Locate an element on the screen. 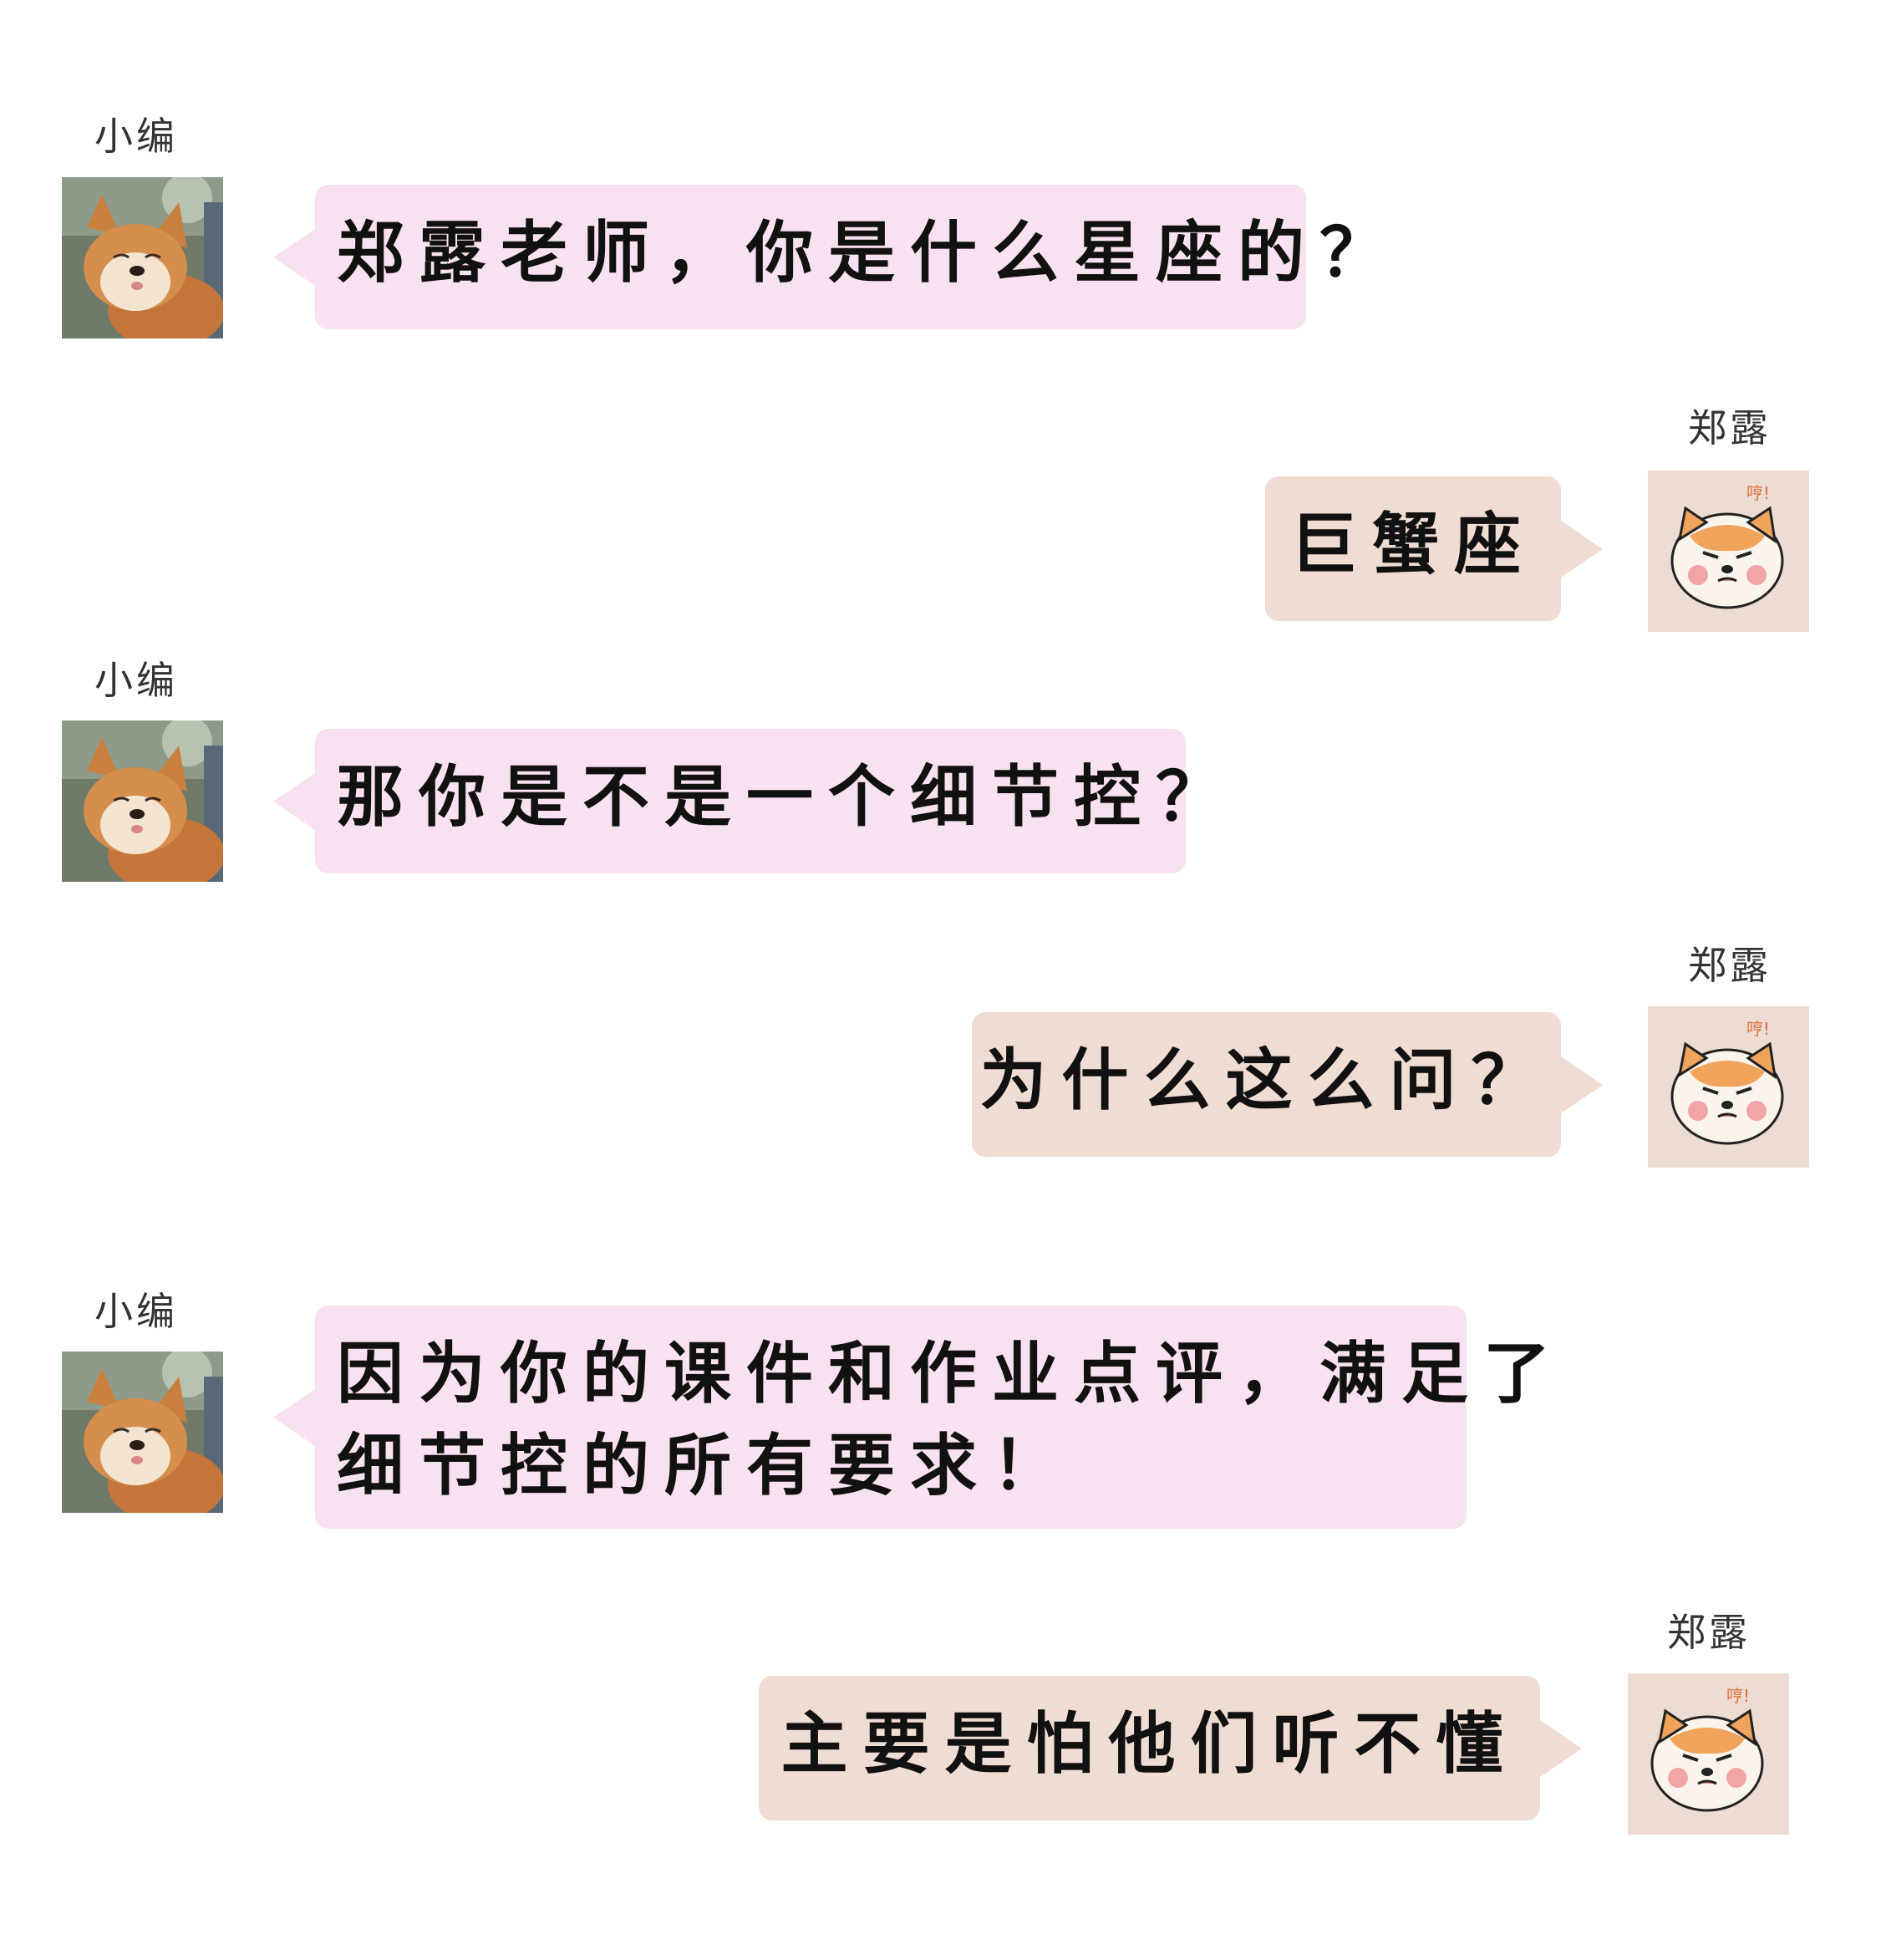  message-bubble: 郑露老师，你是什么星座的？ is located at coordinates (837, 257).